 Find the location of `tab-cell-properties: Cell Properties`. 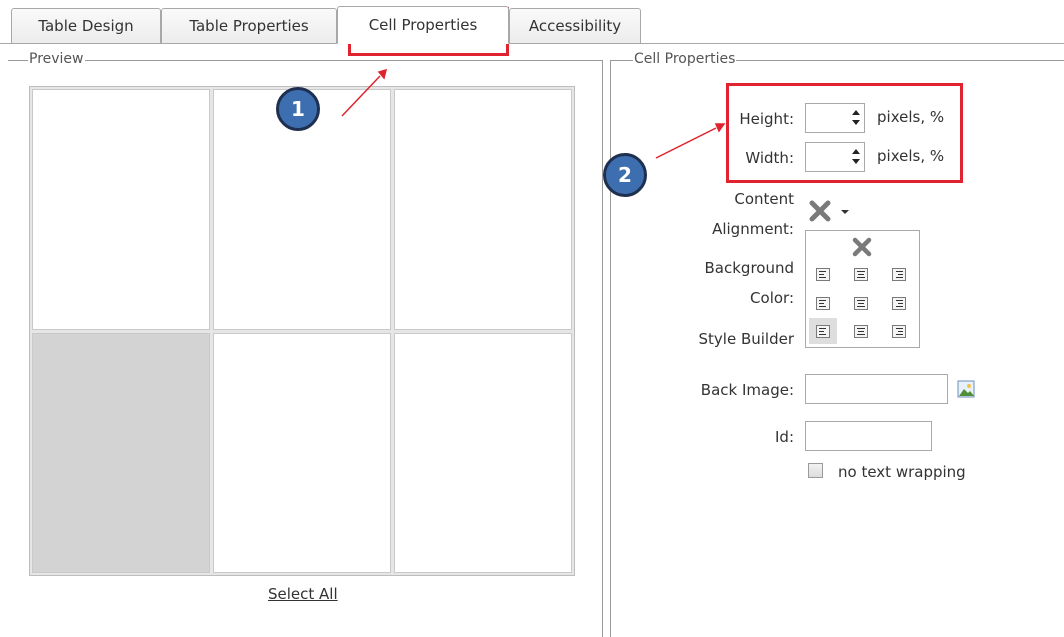

tab-cell-properties: Cell Properties is located at coordinates (423, 25).